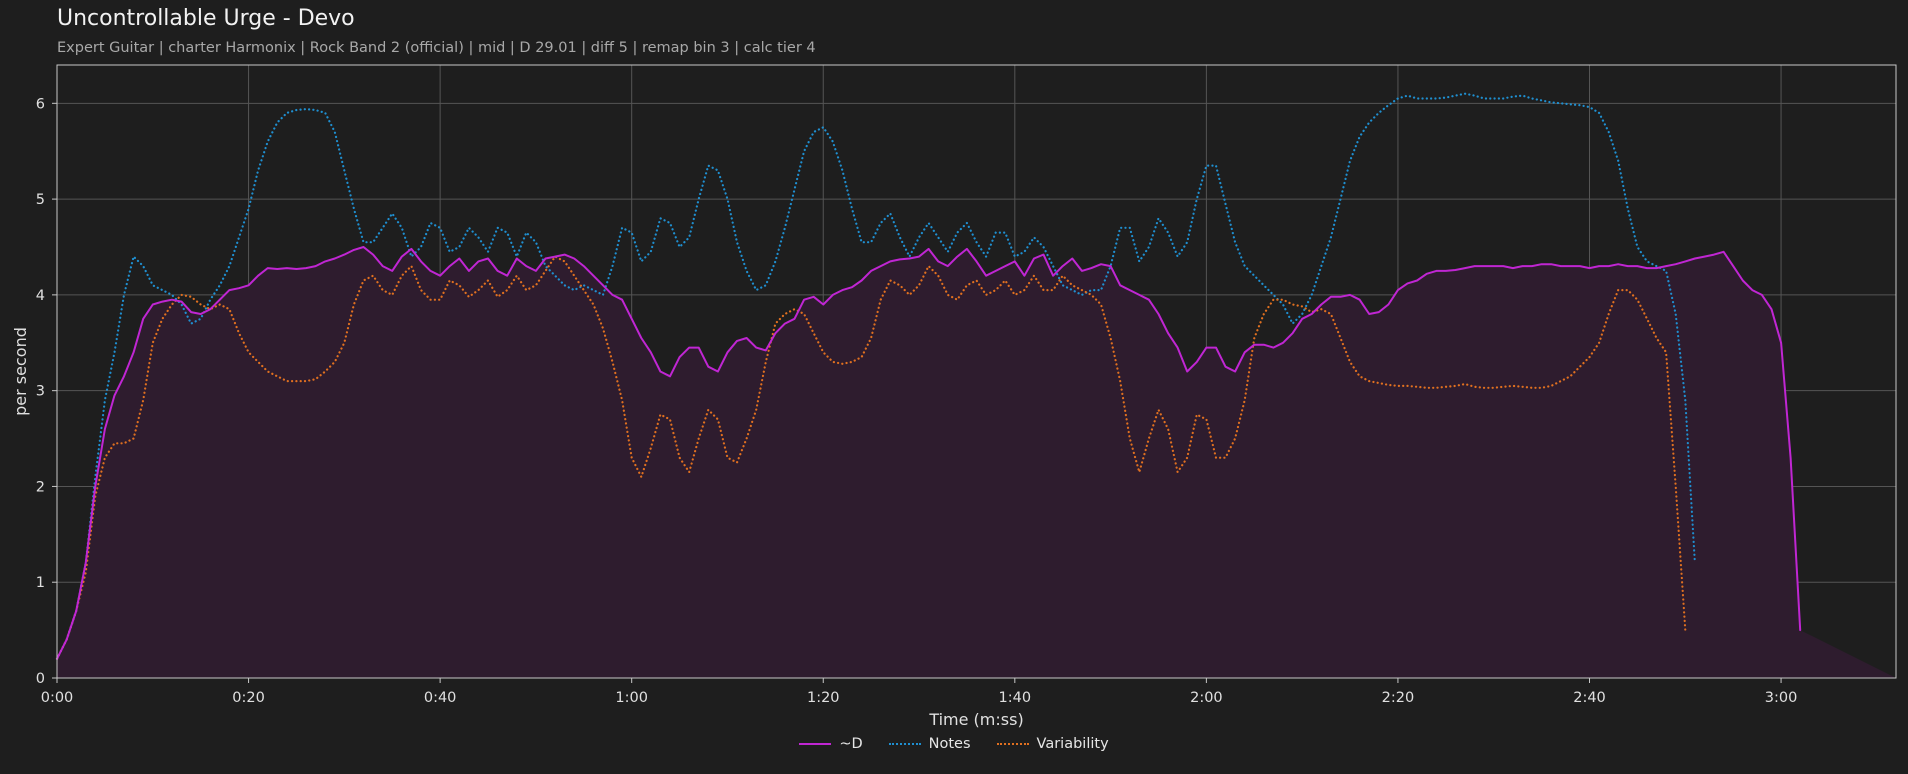 This screenshot has width=1908, height=774. What do you see at coordinates (57, 698) in the screenshot?
I see `x-tick-label: 0:00` at bounding box center [57, 698].